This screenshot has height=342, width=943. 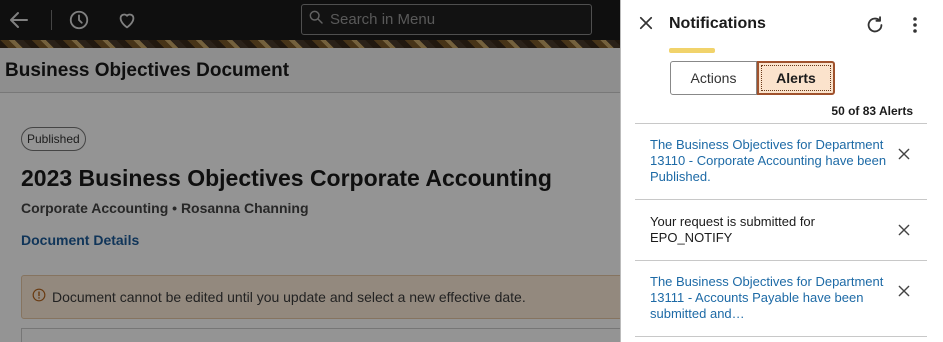 What do you see at coordinates (770, 230) in the screenshot?
I see `notification-item: Your request is submitted for EPO_NOTIFY` at bounding box center [770, 230].